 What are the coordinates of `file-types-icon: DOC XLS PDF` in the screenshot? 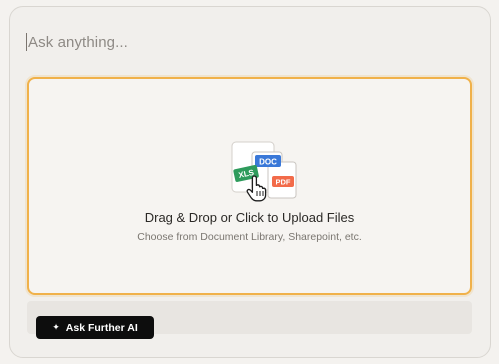 It's located at (264, 171).